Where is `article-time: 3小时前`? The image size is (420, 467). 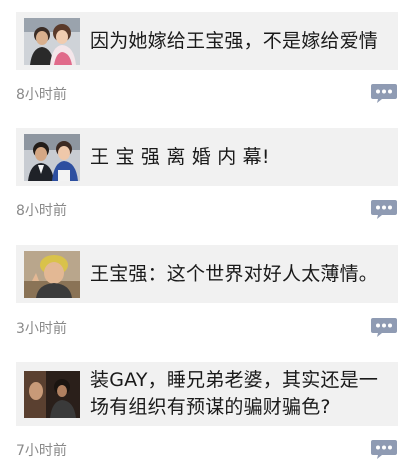 article-time: 3小时前 is located at coordinates (41, 329).